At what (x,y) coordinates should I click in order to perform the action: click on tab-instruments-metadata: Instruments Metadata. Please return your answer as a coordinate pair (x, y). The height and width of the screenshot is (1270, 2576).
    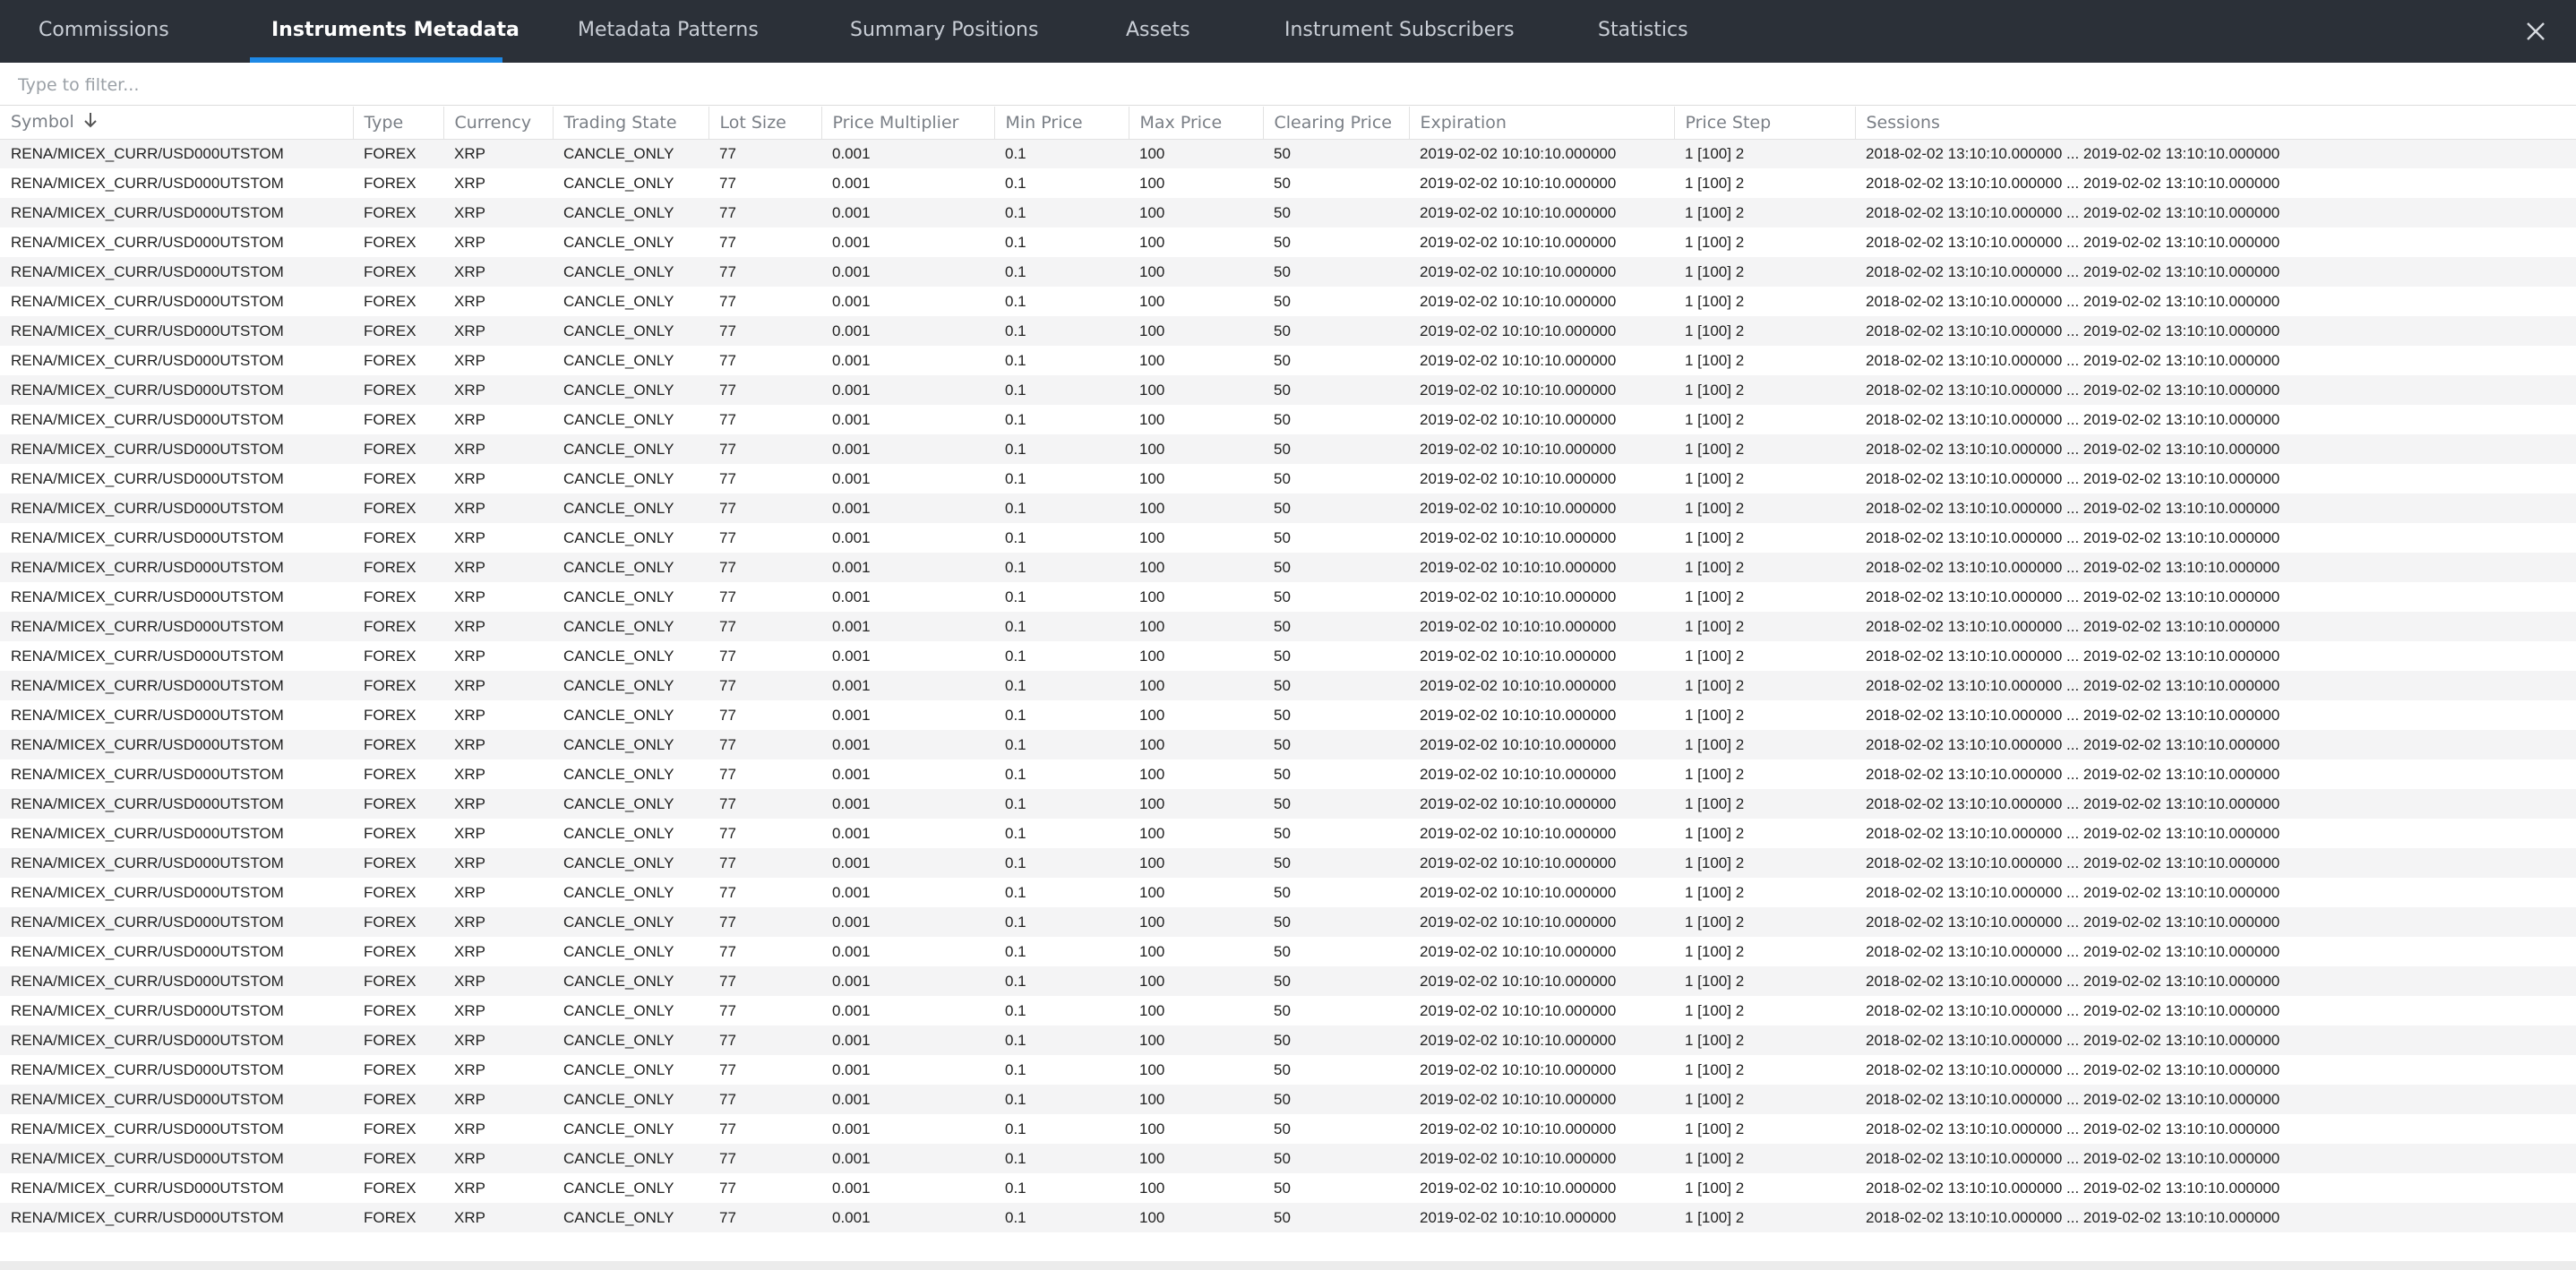
    Looking at the image, I should click on (395, 31).